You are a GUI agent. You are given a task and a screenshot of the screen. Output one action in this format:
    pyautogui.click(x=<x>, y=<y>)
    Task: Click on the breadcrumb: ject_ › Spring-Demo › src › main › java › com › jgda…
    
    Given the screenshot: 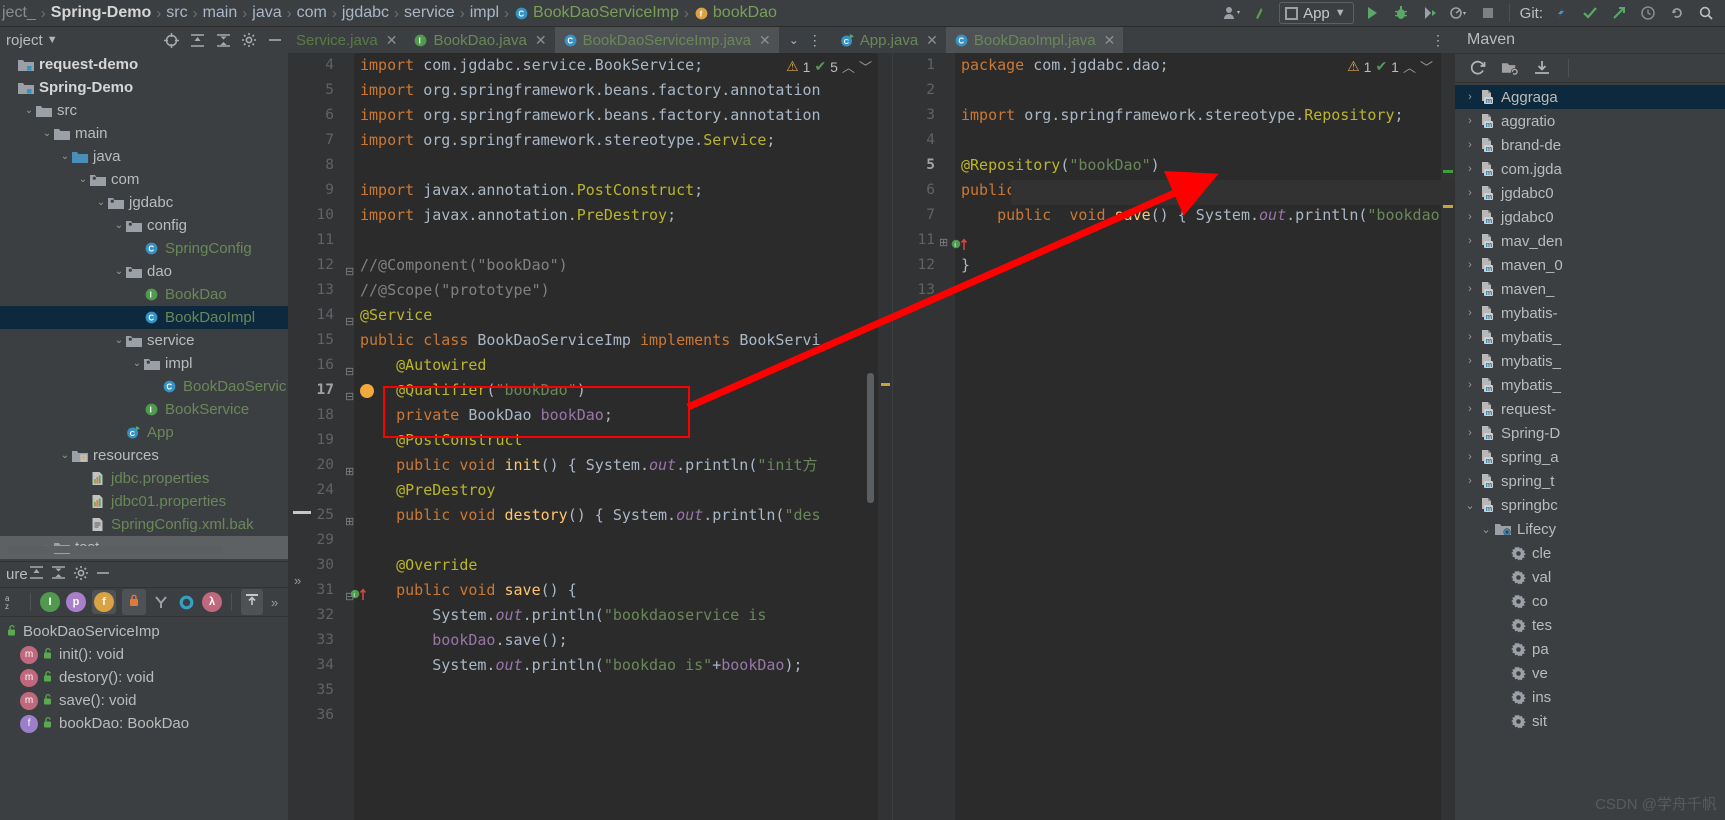 What is the action you would take?
    pyautogui.click(x=389, y=13)
    